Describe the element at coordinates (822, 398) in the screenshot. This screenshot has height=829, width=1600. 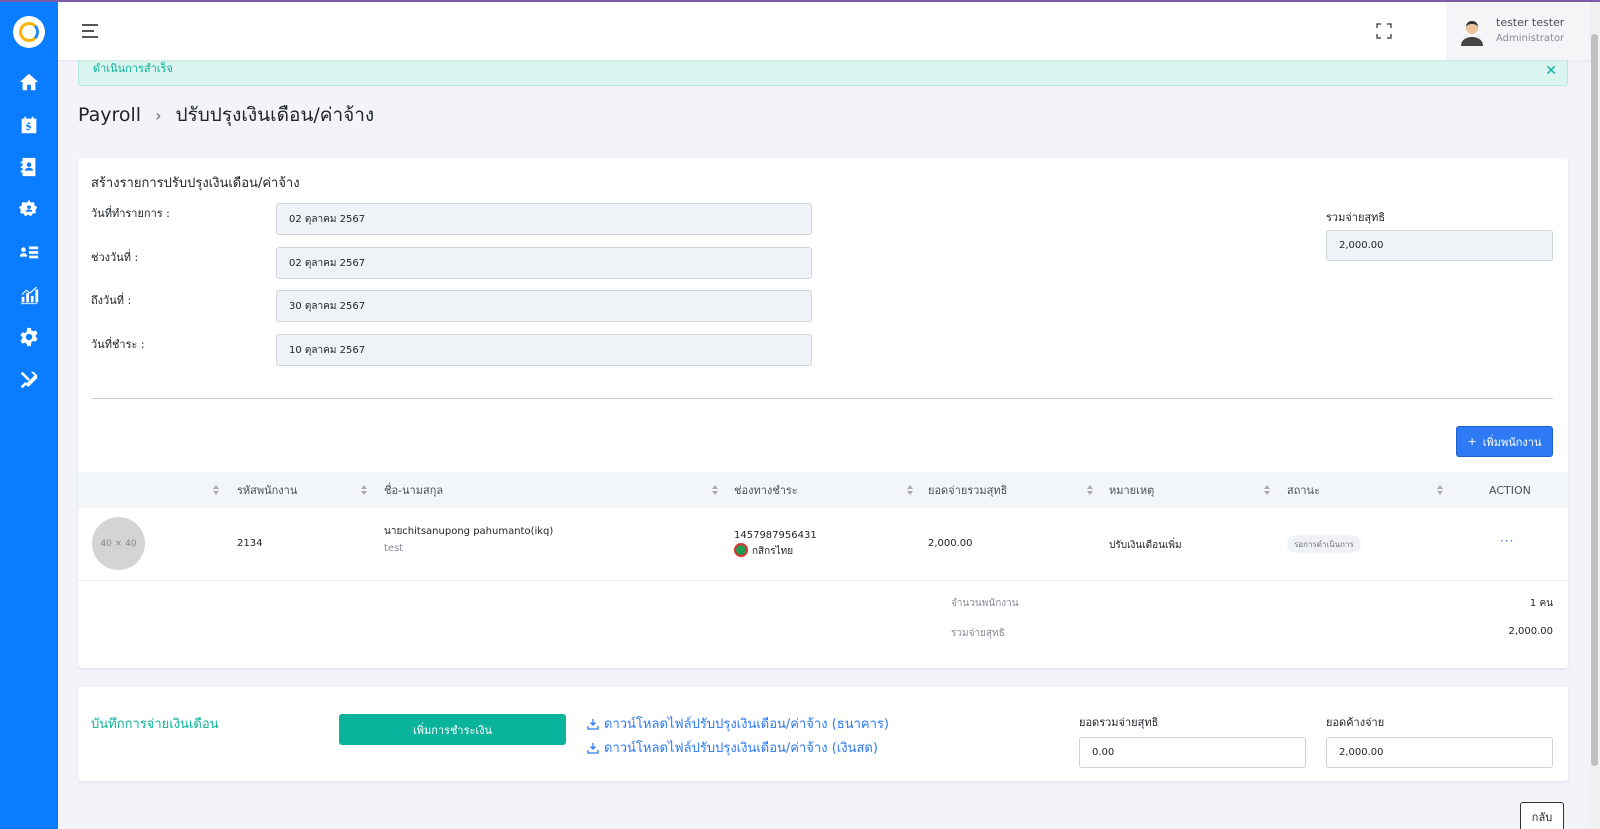
I see `divider` at that location.